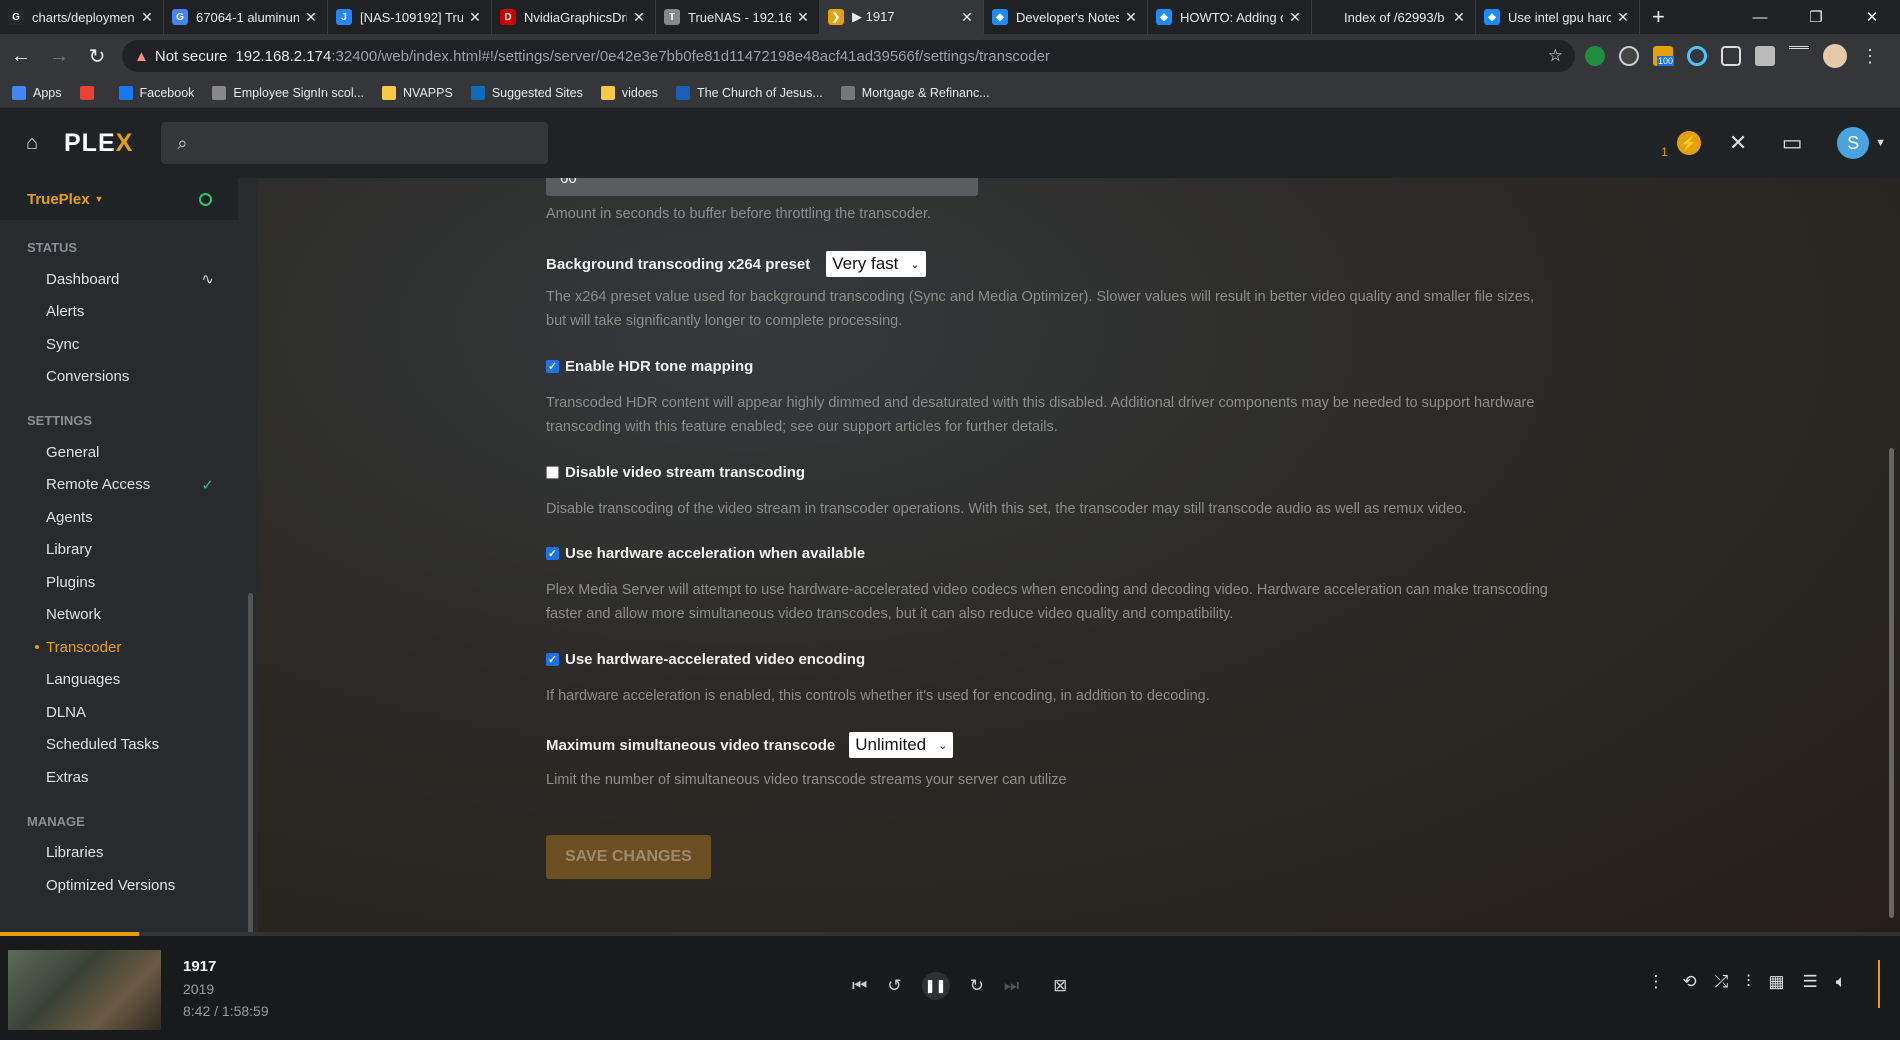 The width and height of the screenshot is (1900, 1040). What do you see at coordinates (675, 472) in the screenshot?
I see `disable-video-toggle: Disable video stream transcoding` at bounding box center [675, 472].